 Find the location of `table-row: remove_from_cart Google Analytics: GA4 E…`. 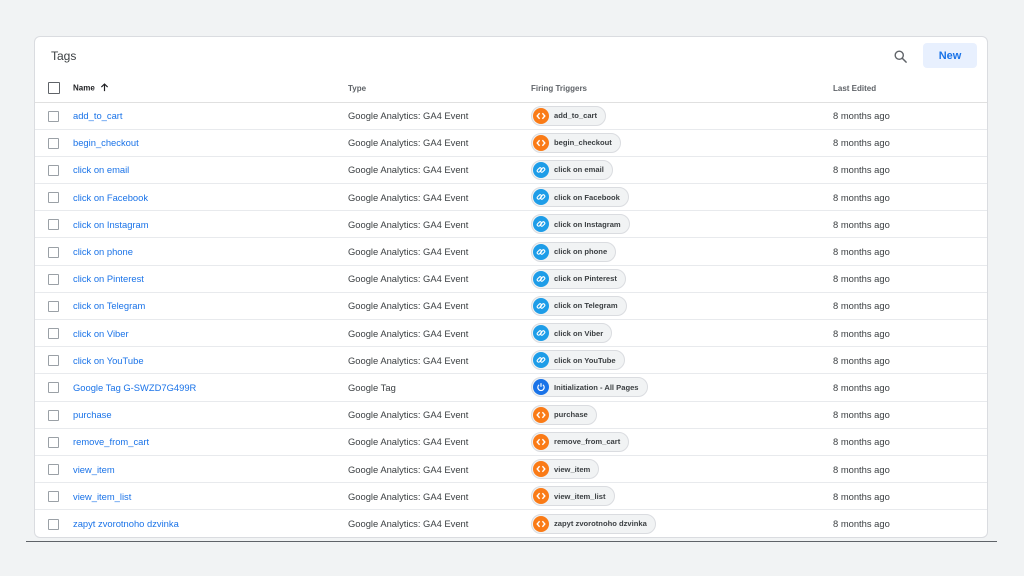

table-row: remove_from_cart Google Analytics: GA4 E… is located at coordinates (511, 442).